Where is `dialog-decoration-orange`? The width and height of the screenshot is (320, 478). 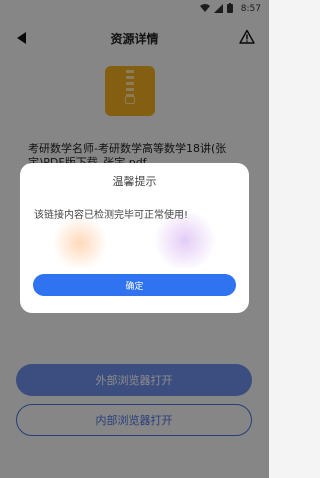
dialog-decoration-orange is located at coordinates (80, 243).